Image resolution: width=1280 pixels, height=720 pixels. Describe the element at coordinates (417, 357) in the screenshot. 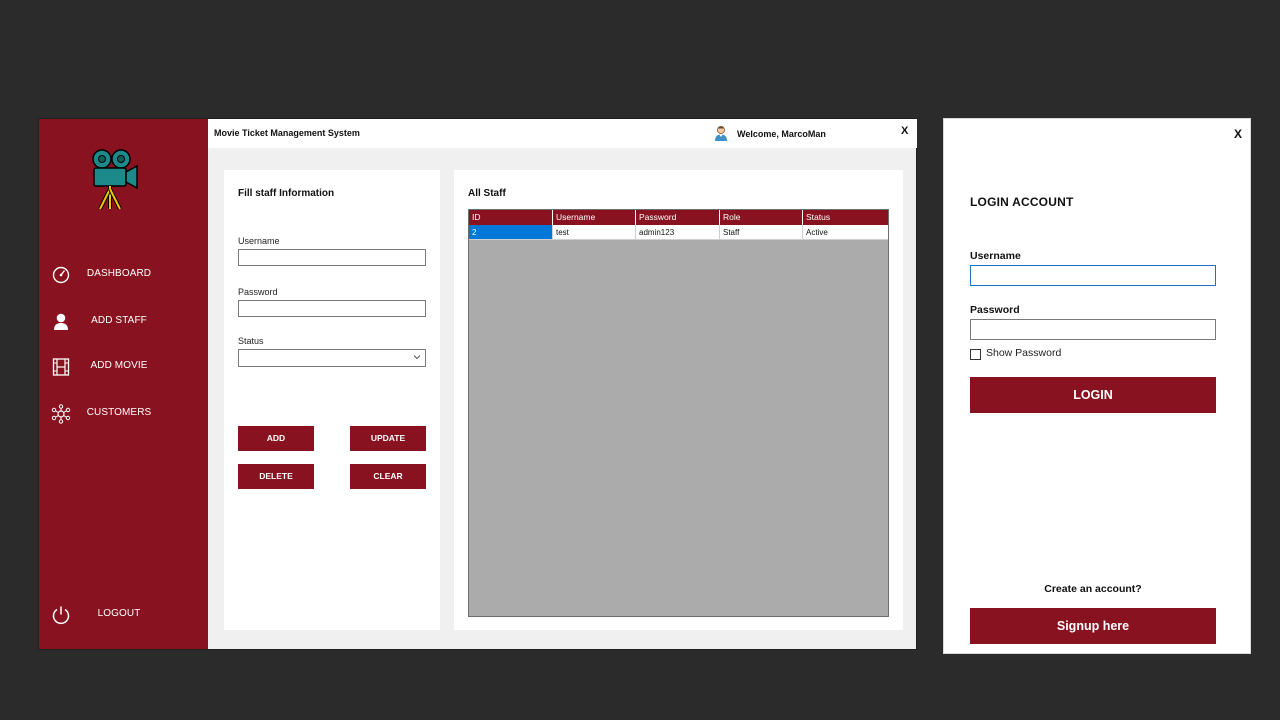

I see `chevron-down-icon` at that location.